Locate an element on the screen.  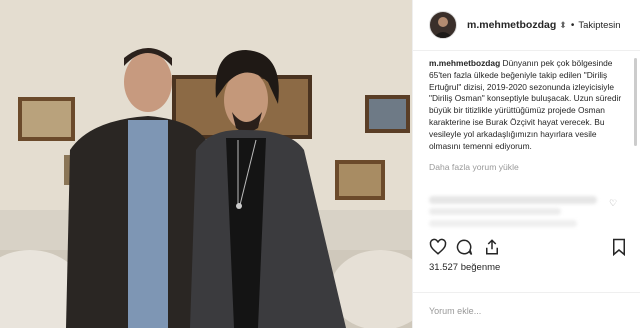
comment-icon is located at coordinates (464, 247).